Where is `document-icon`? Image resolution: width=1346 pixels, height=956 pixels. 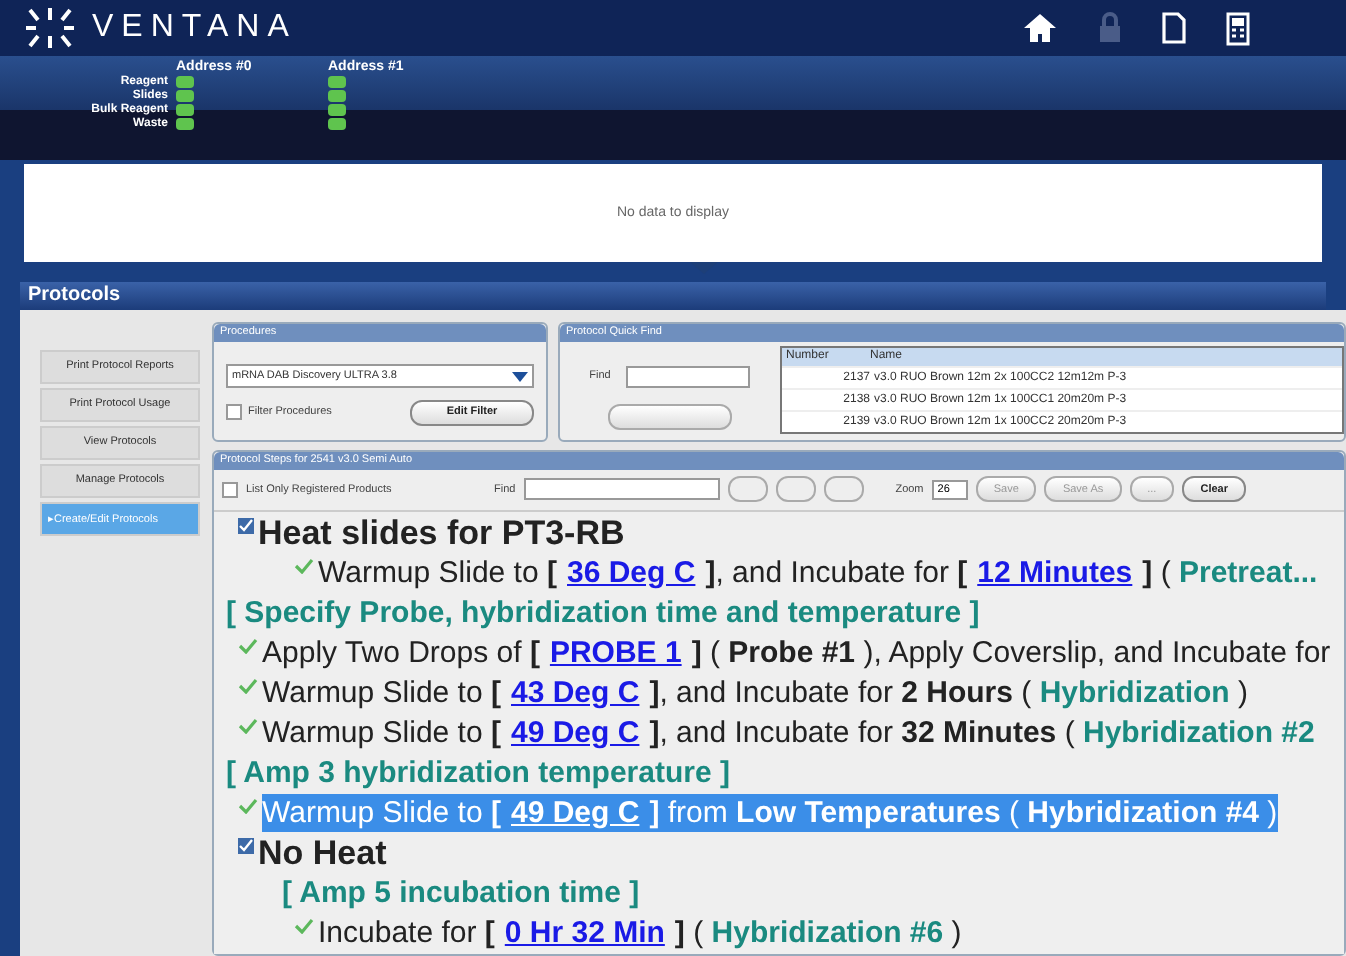
document-icon is located at coordinates (1174, 28).